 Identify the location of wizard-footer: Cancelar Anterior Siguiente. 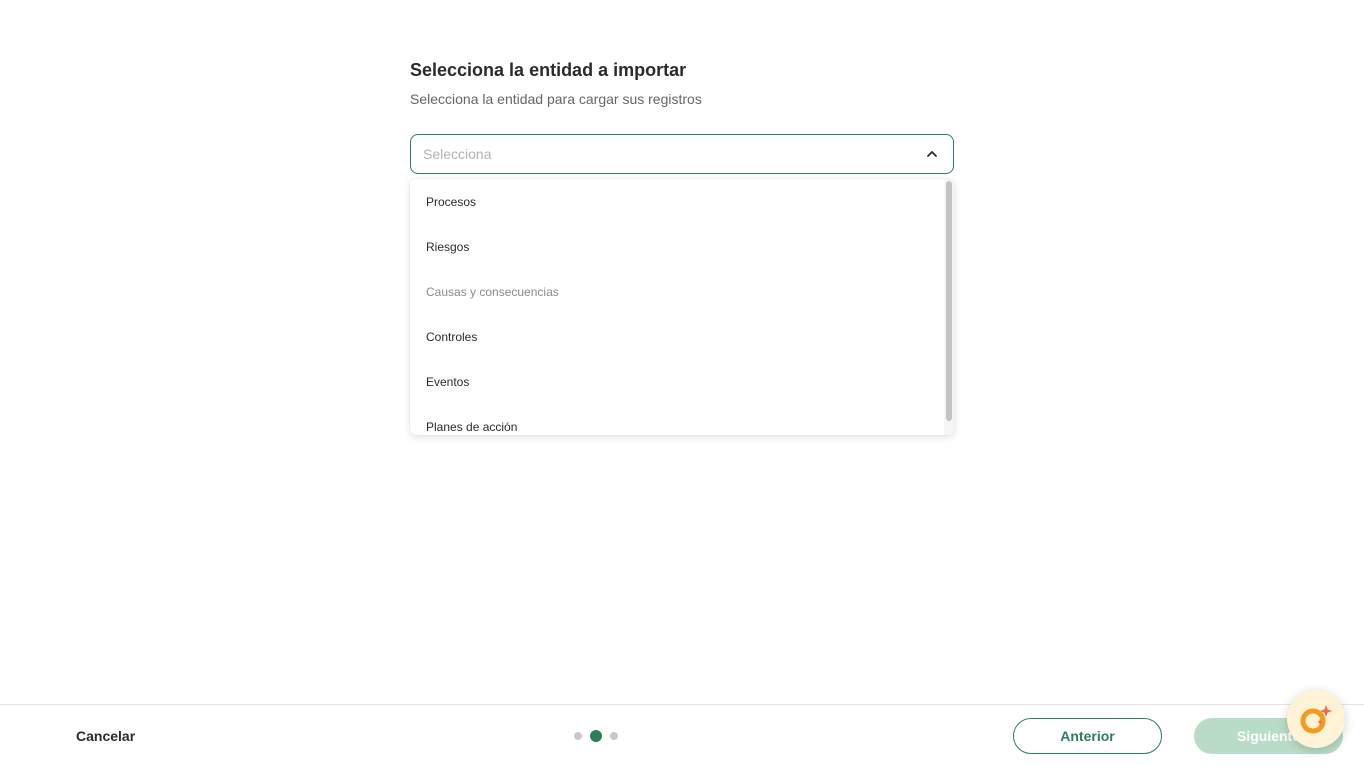
(682, 735).